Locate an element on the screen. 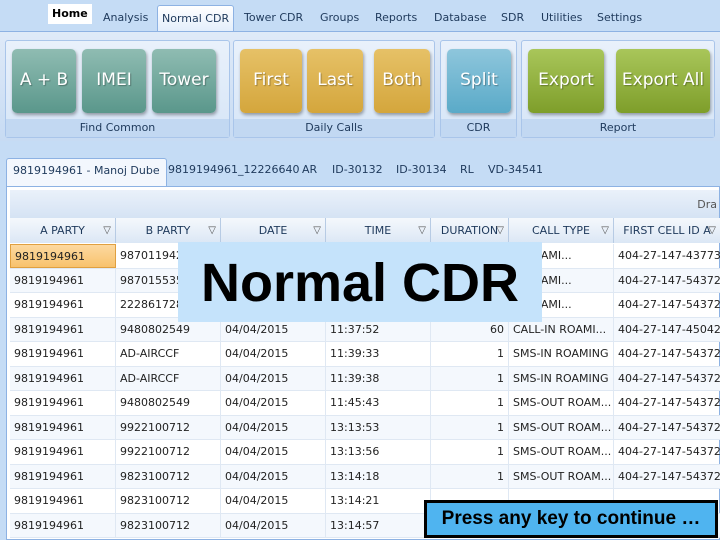  column-header-a-party: A PARTY ▽ is located at coordinates (63, 230).